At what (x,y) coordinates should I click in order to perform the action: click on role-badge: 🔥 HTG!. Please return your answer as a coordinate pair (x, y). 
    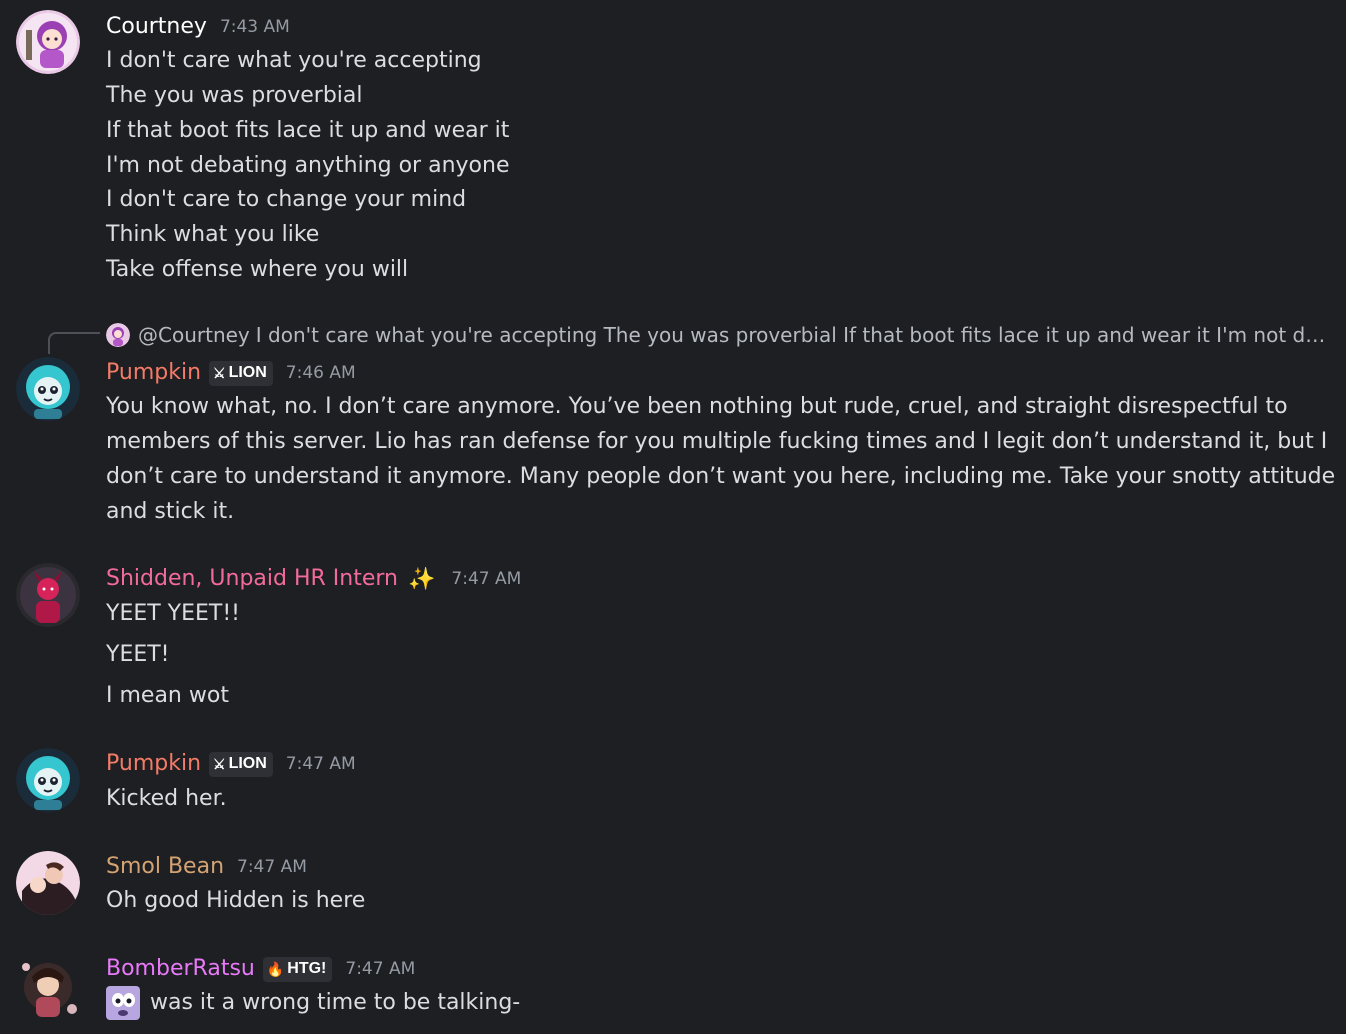
    Looking at the image, I should click on (297, 969).